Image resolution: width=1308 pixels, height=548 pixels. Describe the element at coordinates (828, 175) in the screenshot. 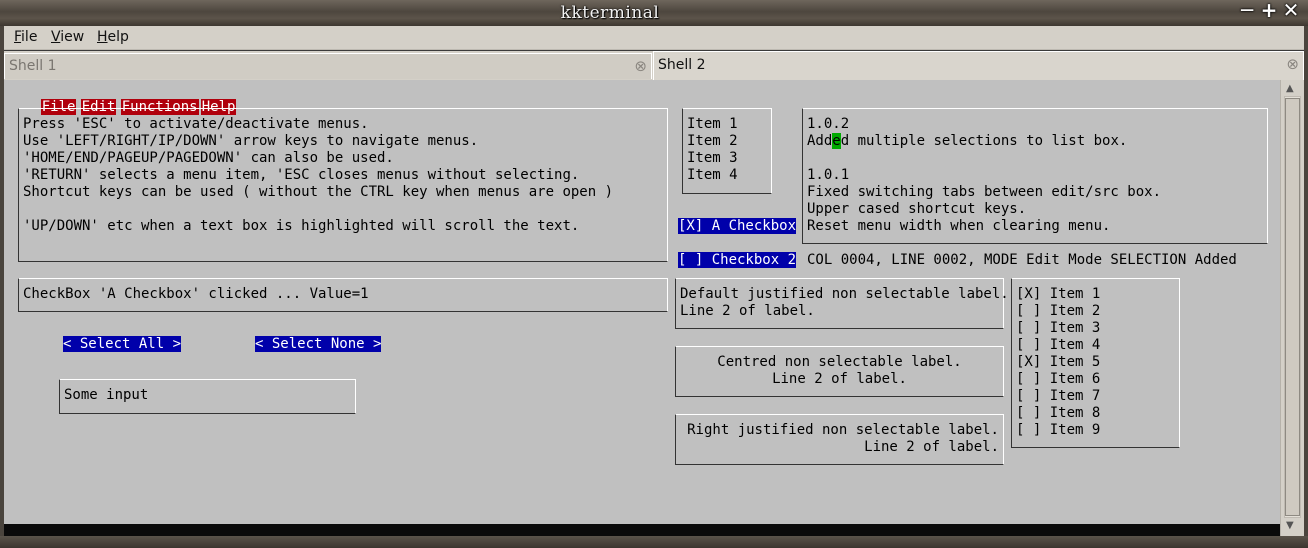

I see `changelog-line: 1.0.1` at that location.